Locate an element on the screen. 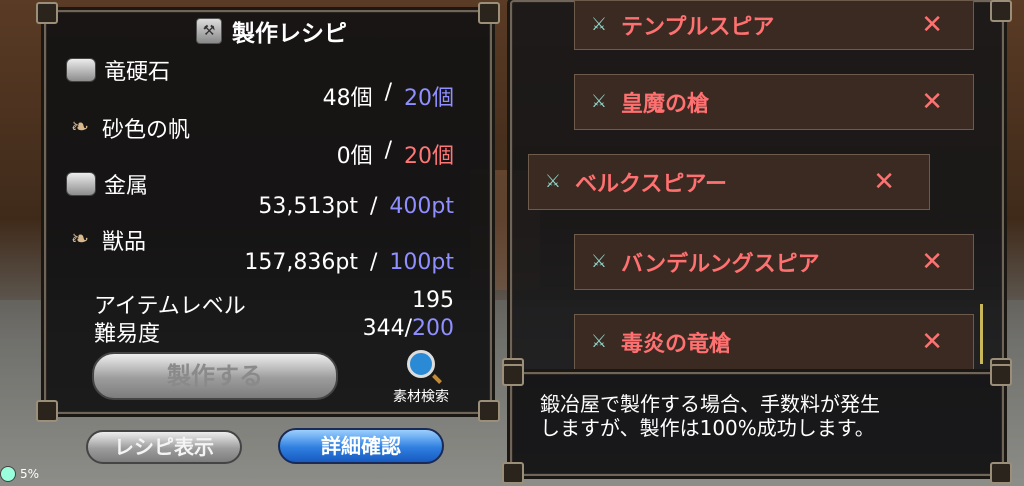  message-line: 鍛冶屋で製作する場合、手数料が発生 is located at coordinates (710, 404).